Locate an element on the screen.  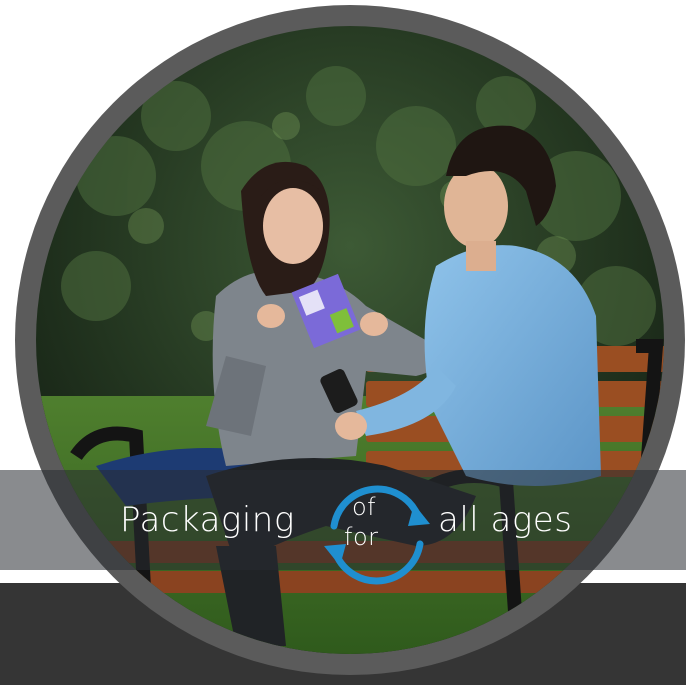
slogan-left-text: Packaging is located at coordinates (207, 520).